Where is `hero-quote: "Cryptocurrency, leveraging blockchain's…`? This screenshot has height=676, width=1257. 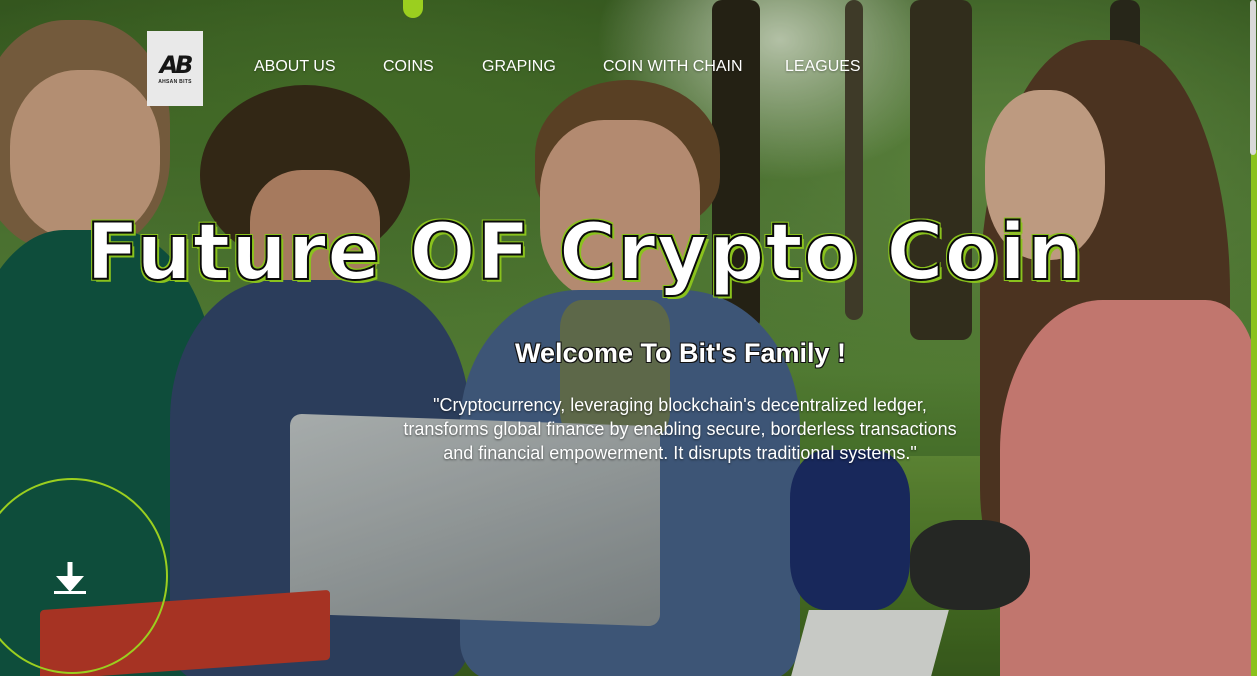
hero-quote: "Cryptocurrency, leveraging blockchain's… is located at coordinates (680, 429).